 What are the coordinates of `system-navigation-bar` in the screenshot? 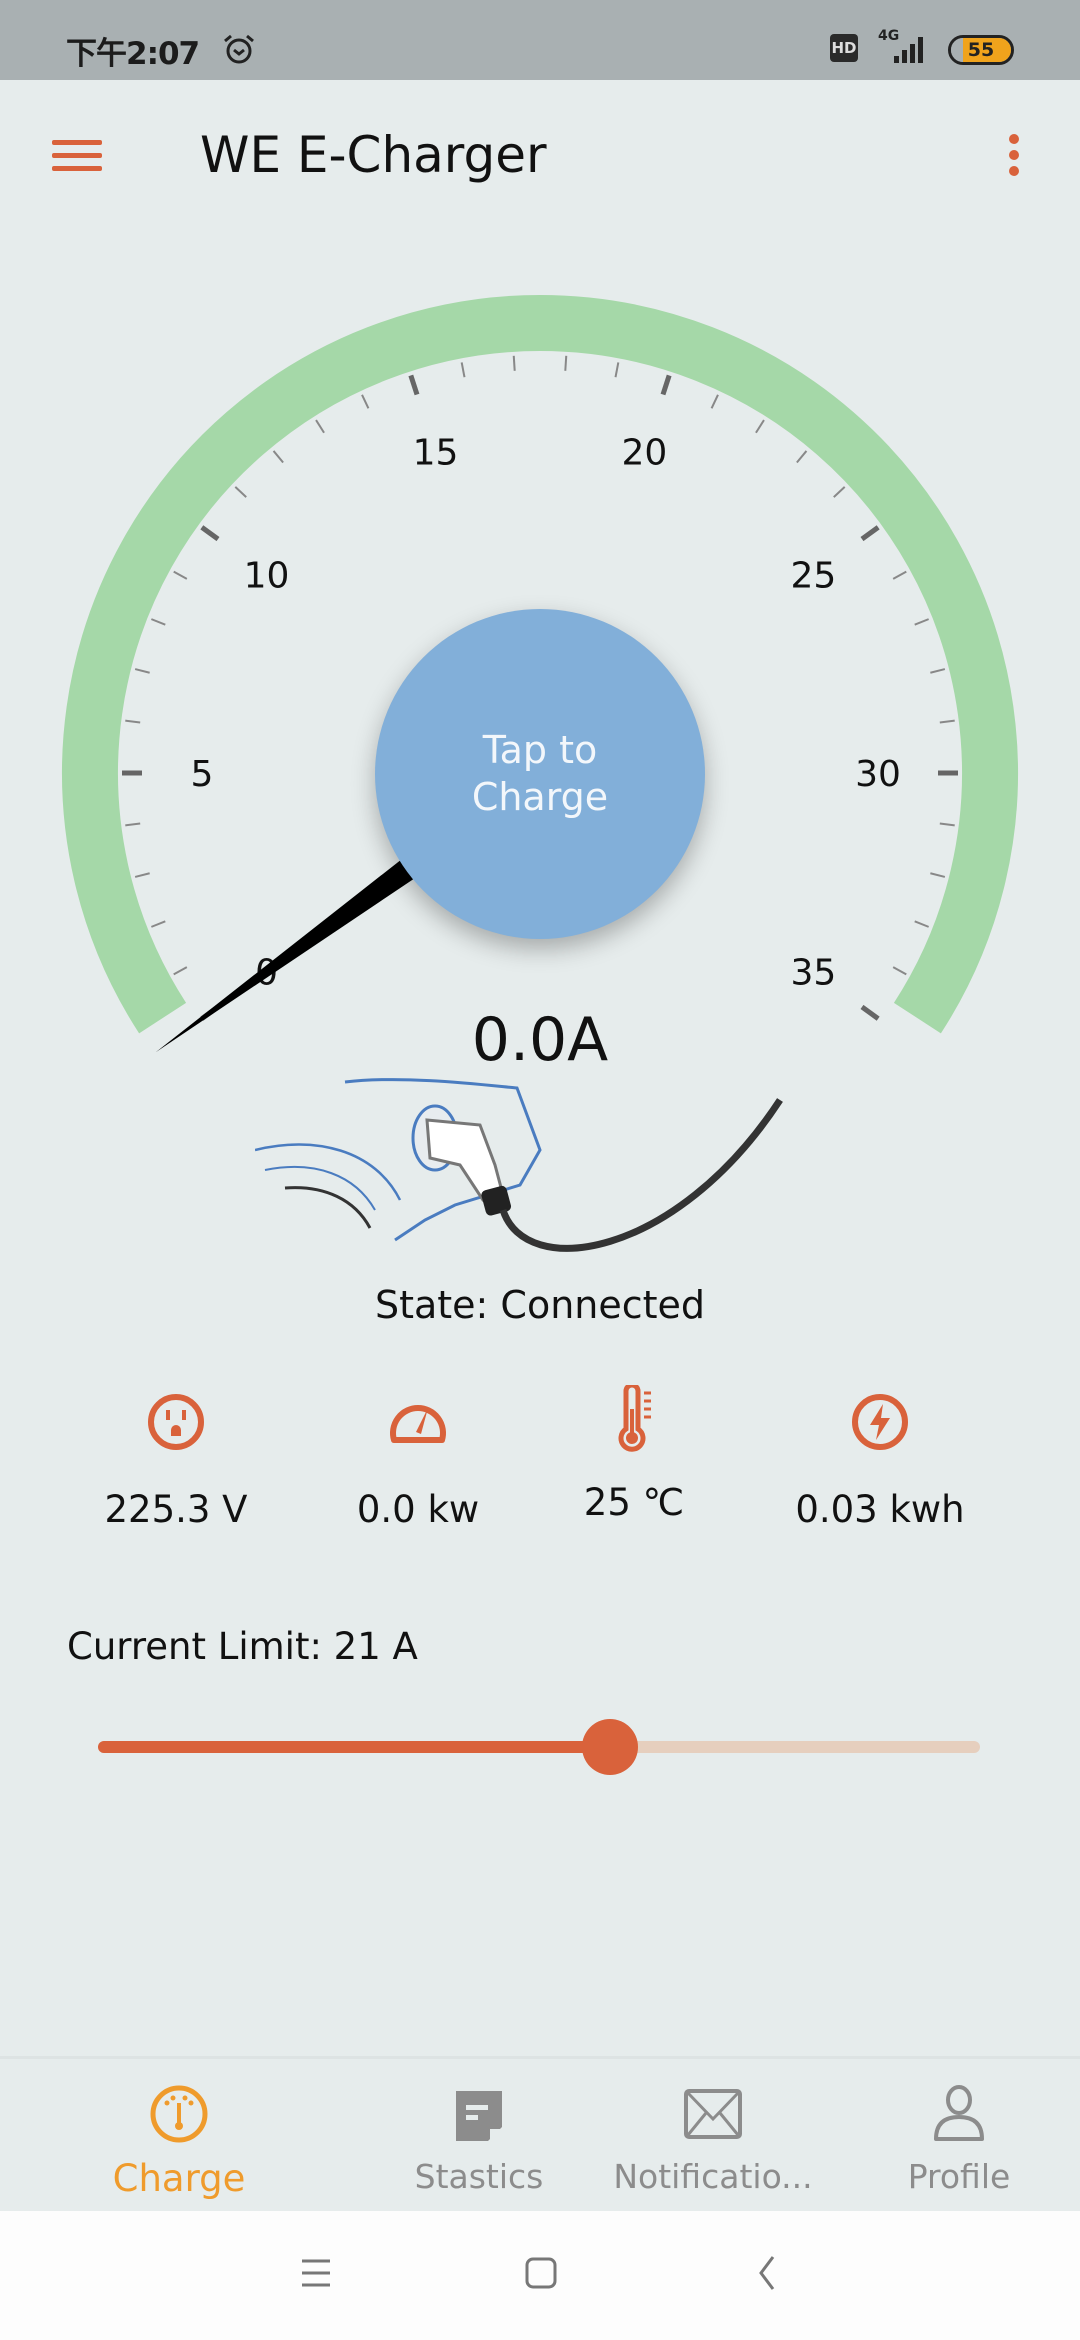 It's located at (540, 2275).